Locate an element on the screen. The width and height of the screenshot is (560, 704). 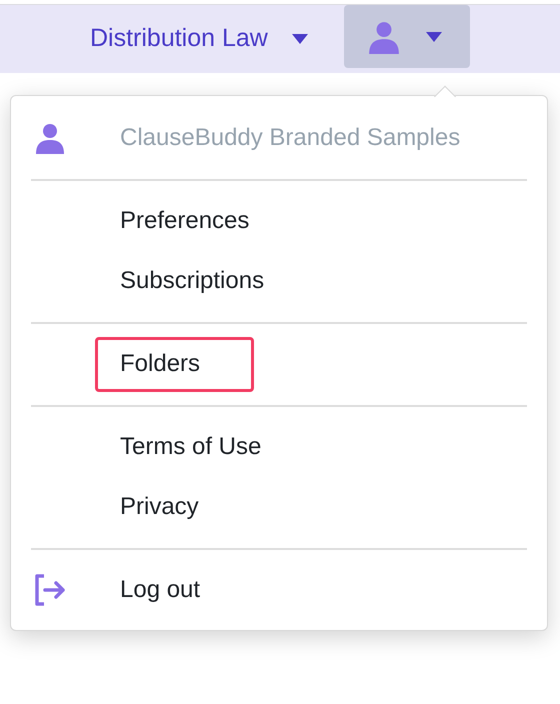
user-menu-button is located at coordinates (407, 36).